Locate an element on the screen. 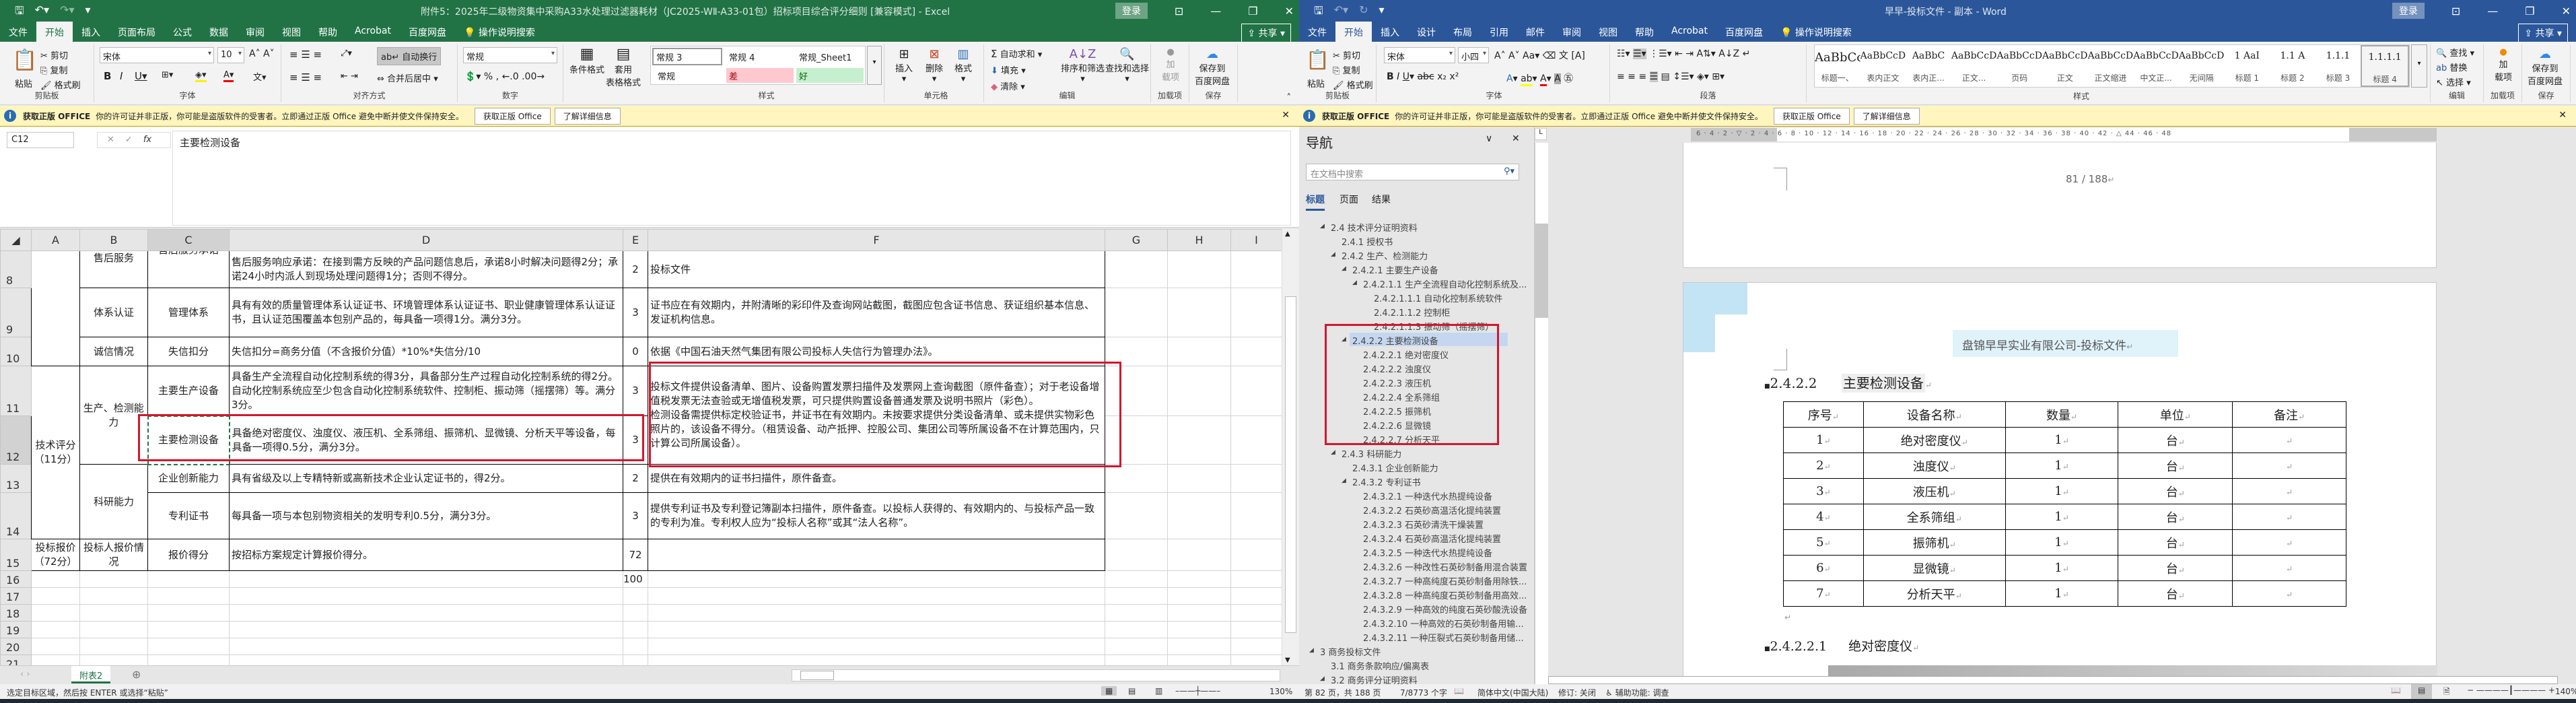 This screenshot has height=703, width=2576. tab-formulas: 公式 is located at coordinates (182, 32).